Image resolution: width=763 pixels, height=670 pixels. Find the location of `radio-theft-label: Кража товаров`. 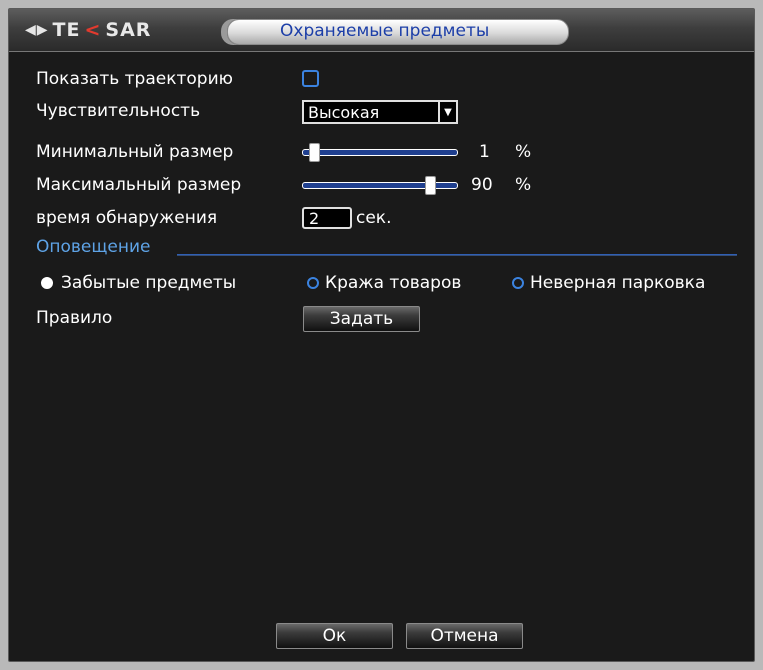

radio-theft-label: Кража товаров is located at coordinates (393, 283).